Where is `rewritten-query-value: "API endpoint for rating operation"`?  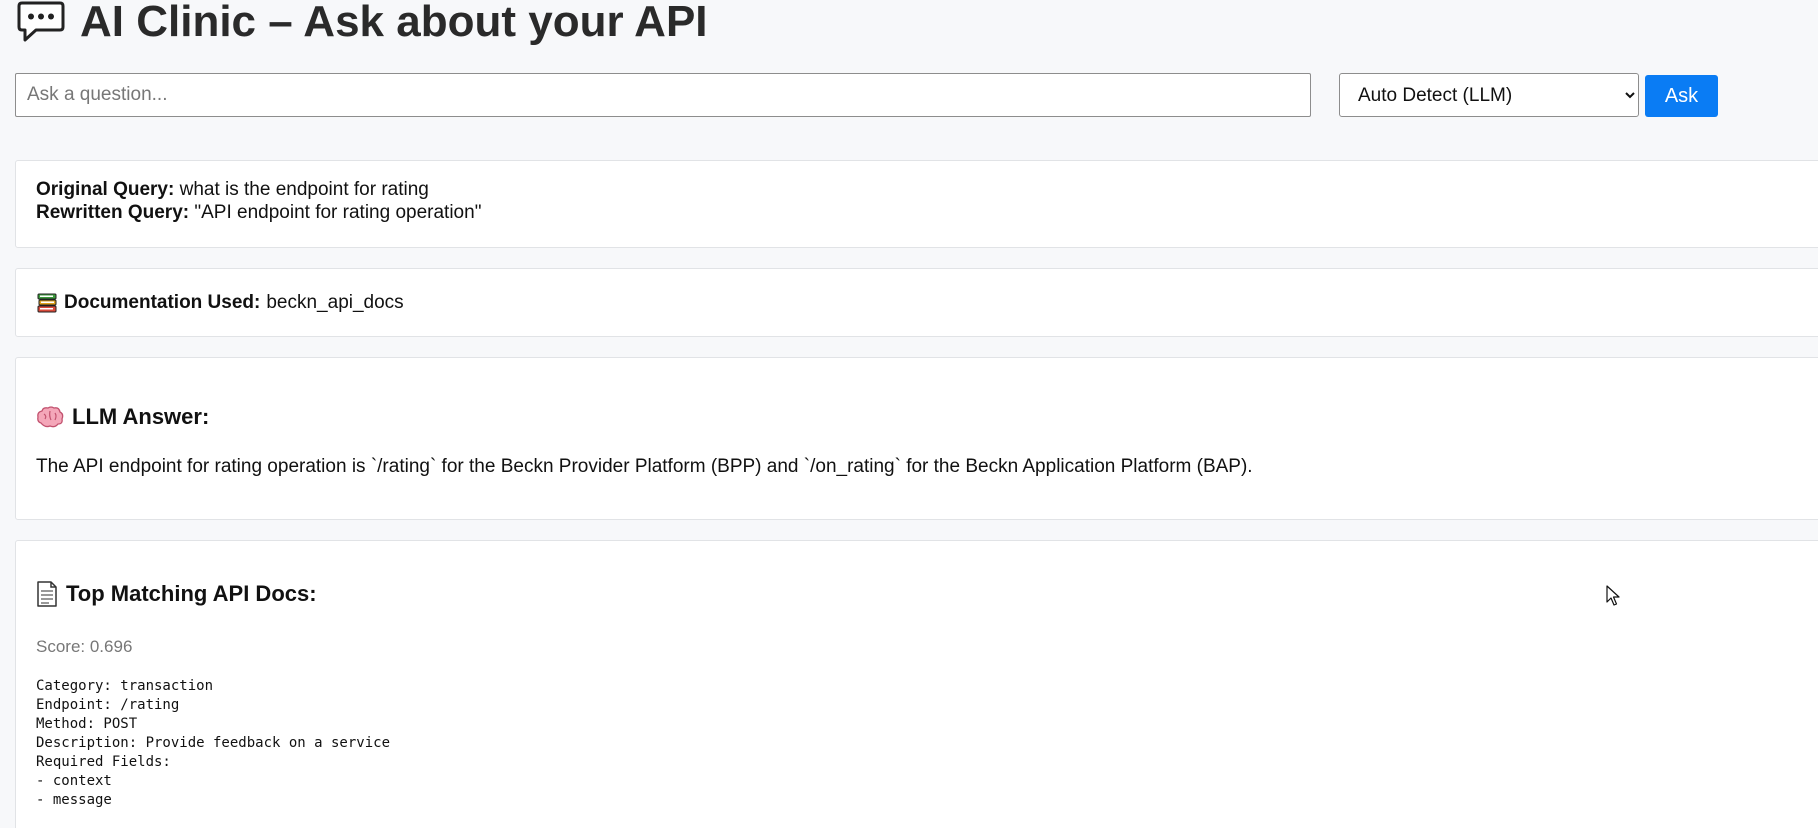
rewritten-query-value: "API endpoint for rating operation" is located at coordinates (338, 212).